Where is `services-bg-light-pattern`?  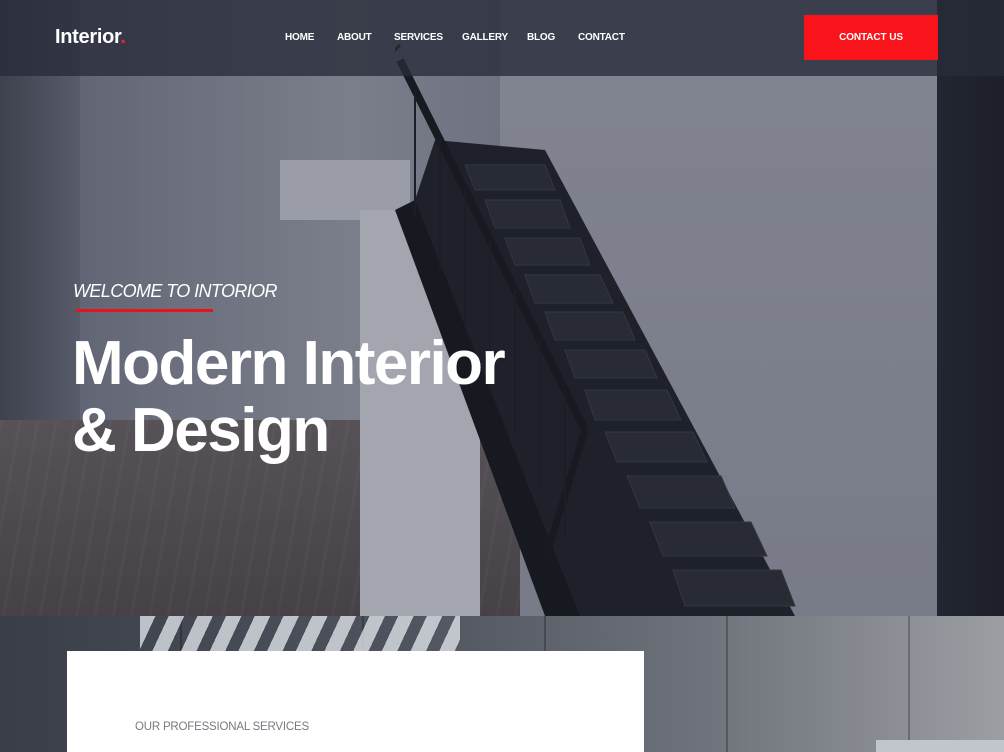
services-bg-light-pattern is located at coordinates (300, 636).